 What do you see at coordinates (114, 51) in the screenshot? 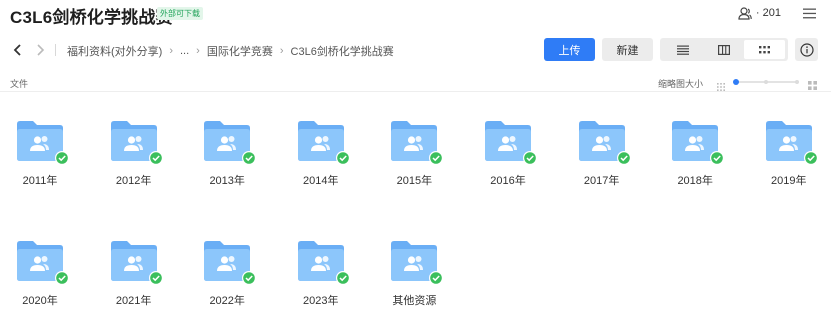
I see `breadcrumb-item: 福利资料(对外分享)` at bounding box center [114, 51].